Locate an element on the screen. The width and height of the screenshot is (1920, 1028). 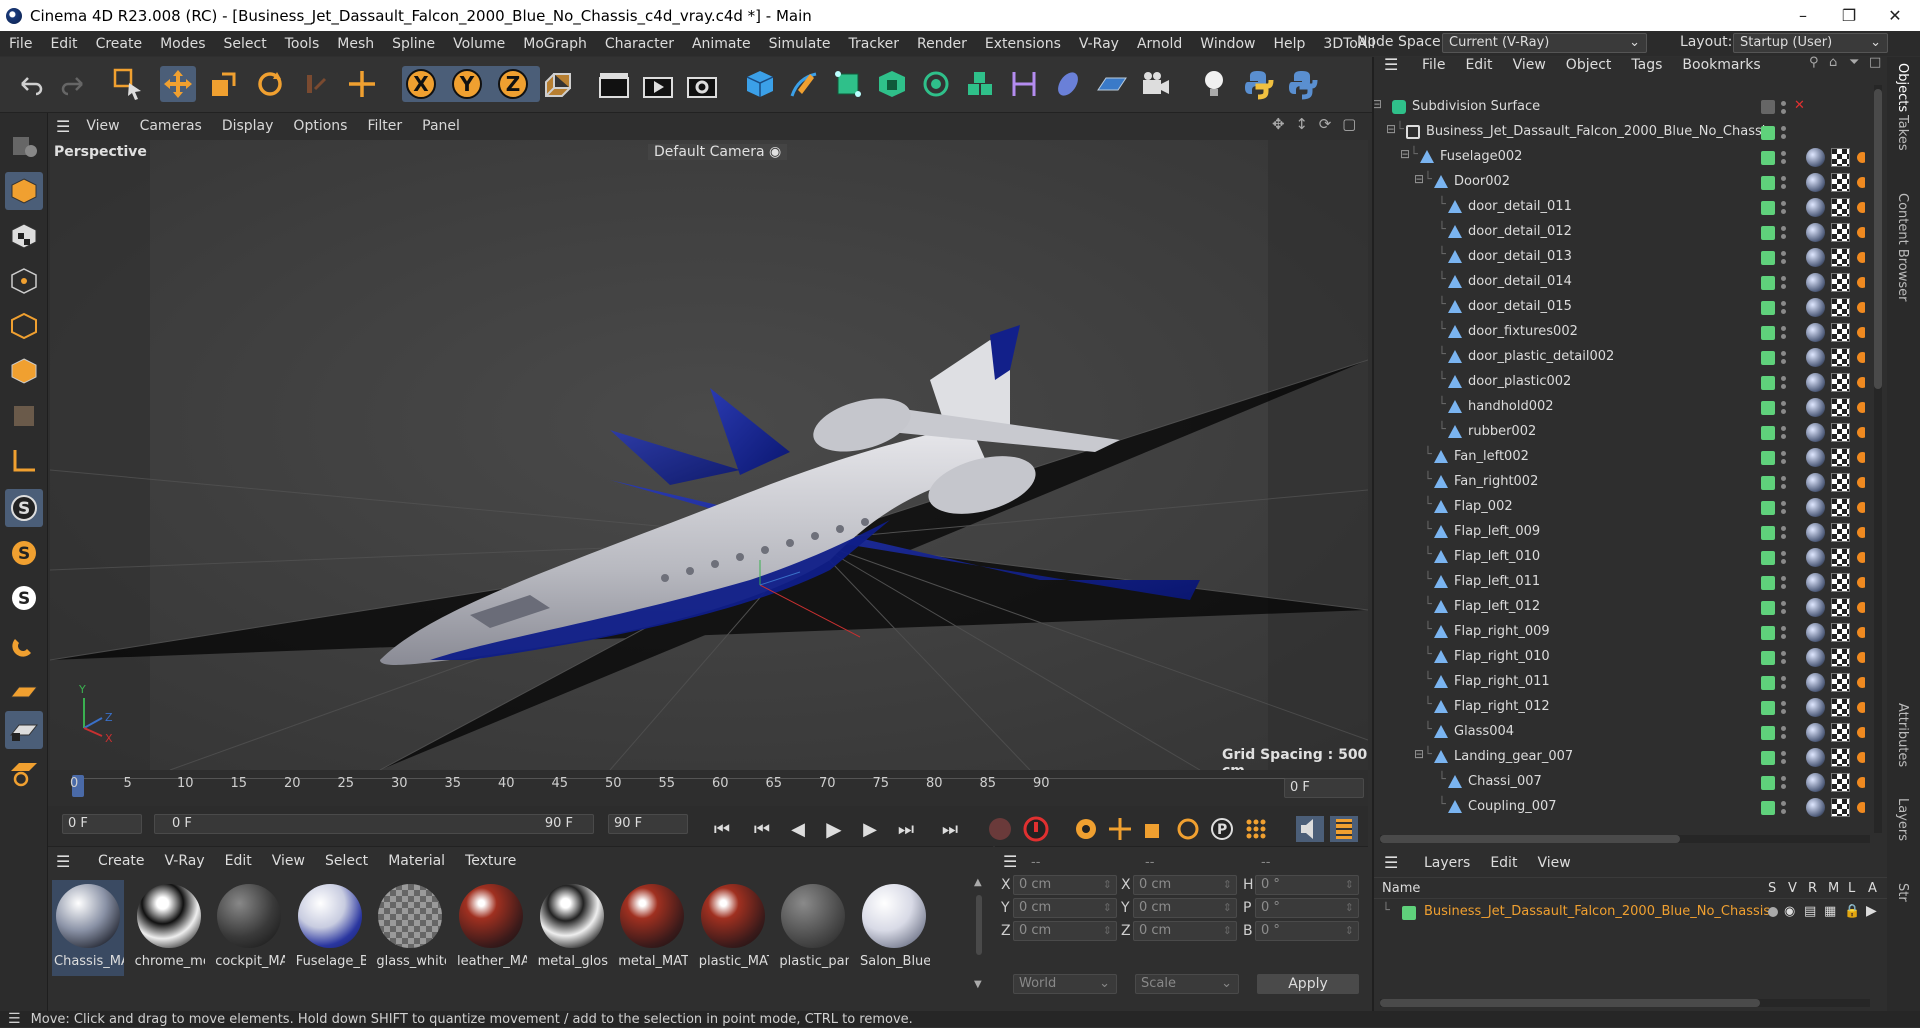
menu-animate: Animate is located at coordinates (721, 44).